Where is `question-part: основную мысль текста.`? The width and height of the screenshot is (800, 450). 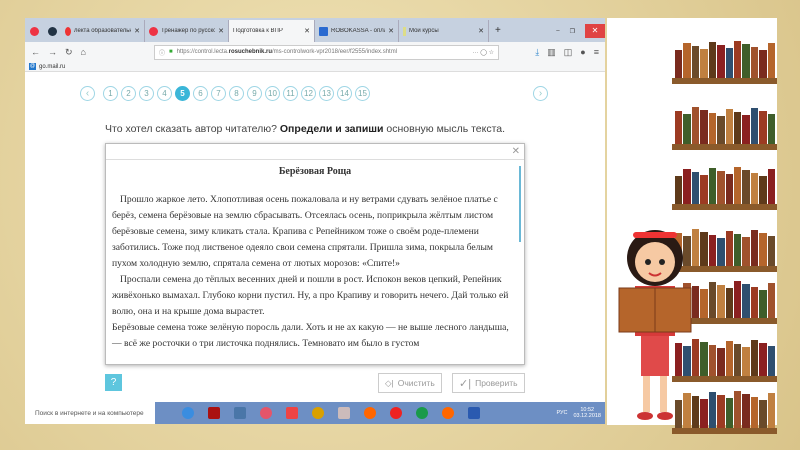
question-part: основную мысль текста. is located at coordinates (444, 129).